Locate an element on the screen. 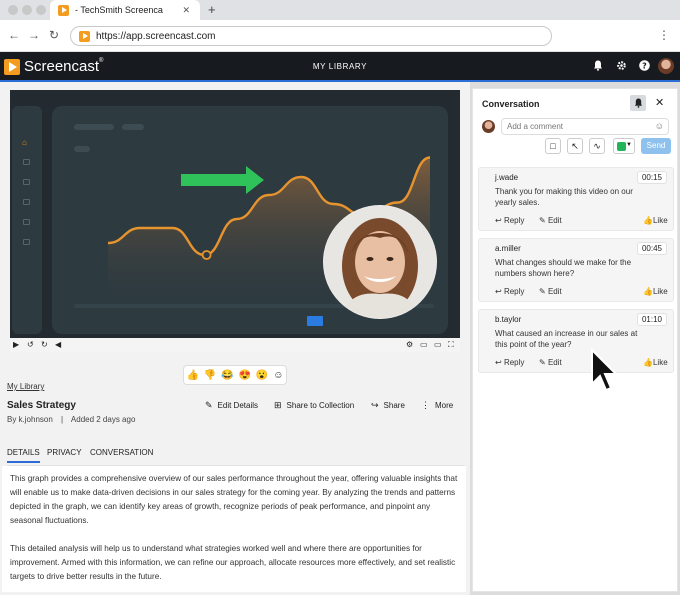 The height and width of the screenshot is (595, 680). commenter-avatar is located at coordinates (488, 126).